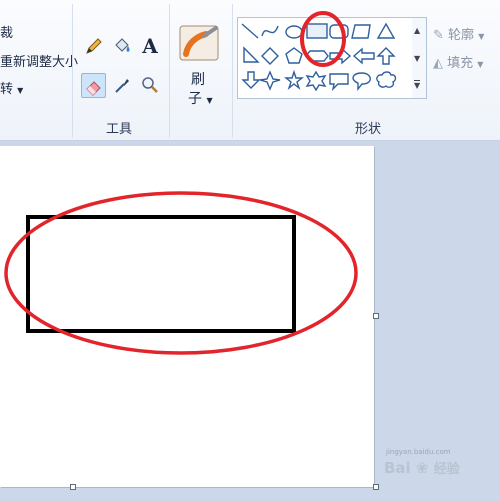 The image size is (500, 501). I want to click on outline-button: ✎ 轮廓 ▼, so click(458, 33).